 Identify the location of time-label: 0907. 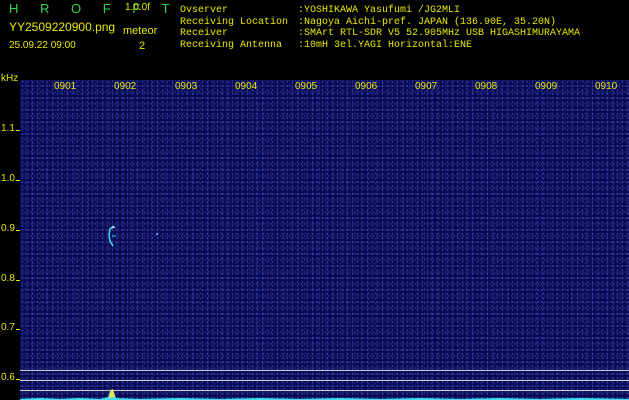
(426, 86).